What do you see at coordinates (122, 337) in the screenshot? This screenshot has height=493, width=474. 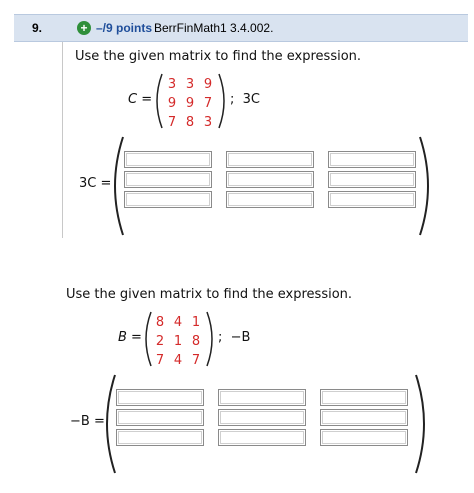 I see `matrix-name: B` at bounding box center [122, 337].